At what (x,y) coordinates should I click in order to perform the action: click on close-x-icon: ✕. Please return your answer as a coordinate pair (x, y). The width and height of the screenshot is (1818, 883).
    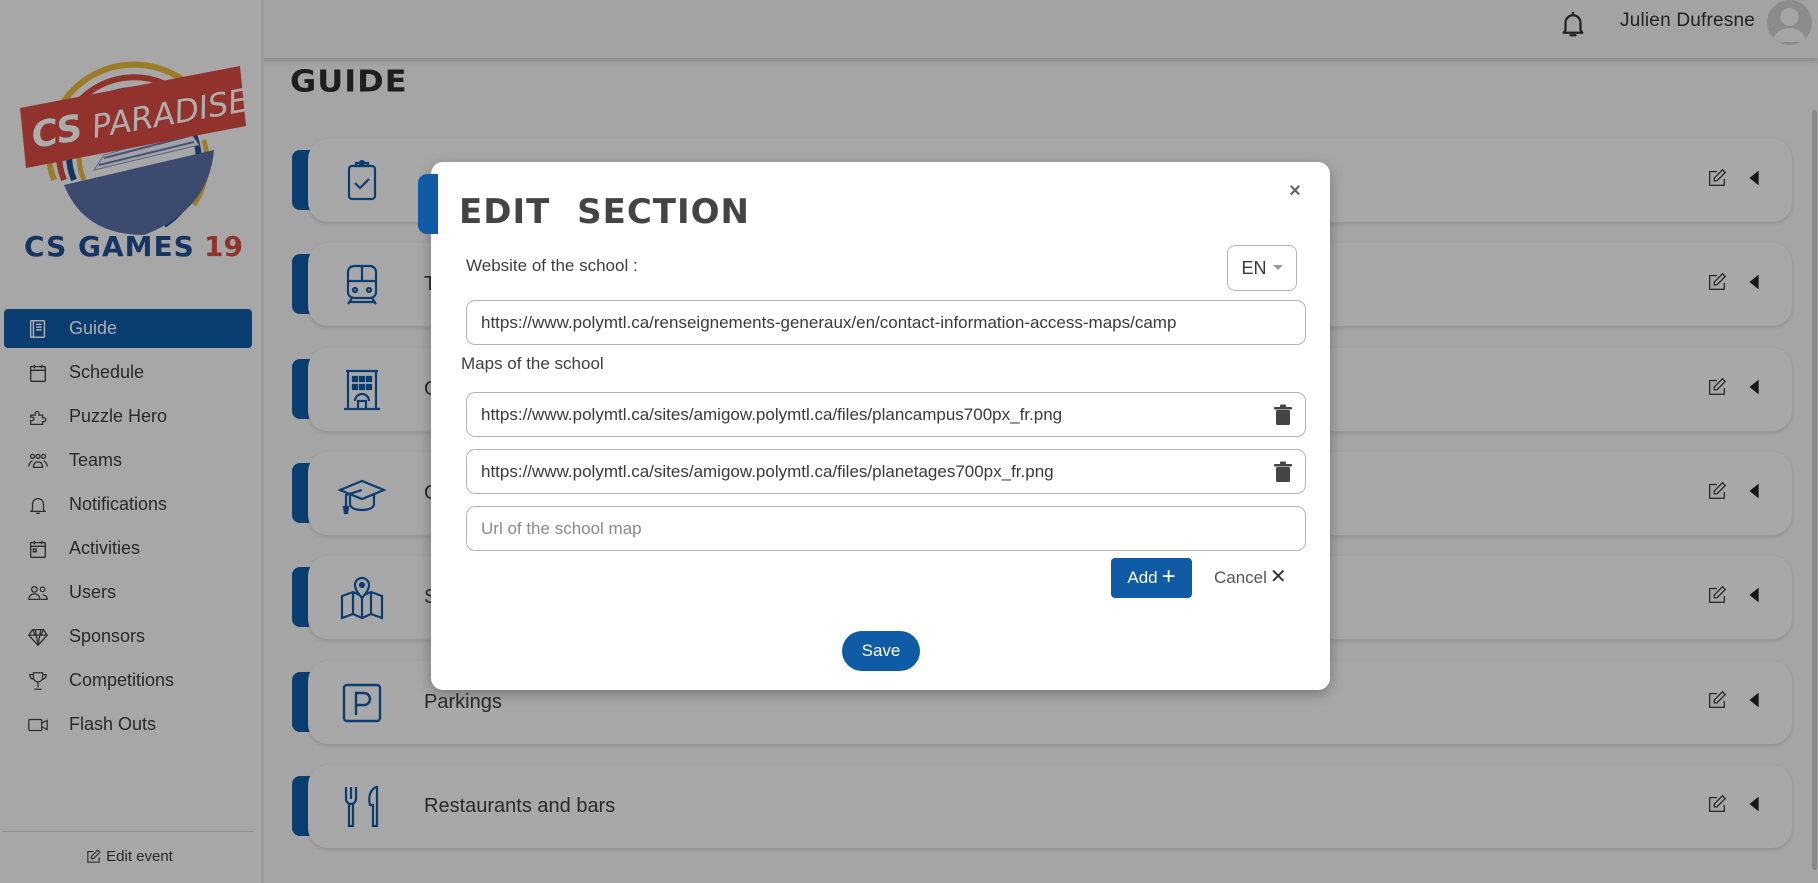
    Looking at the image, I should click on (1278, 577).